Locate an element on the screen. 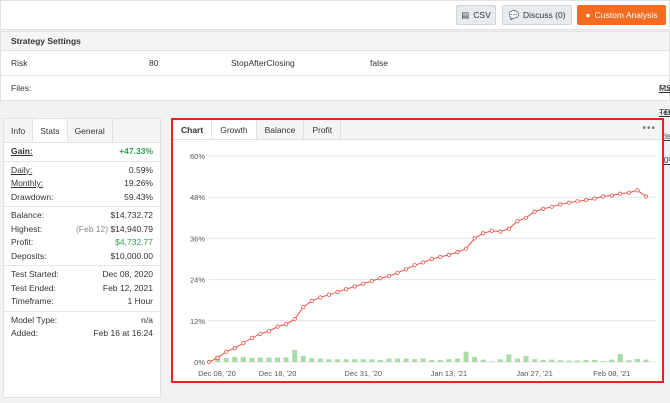  daily-label: Daily: is located at coordinates (21, 171).